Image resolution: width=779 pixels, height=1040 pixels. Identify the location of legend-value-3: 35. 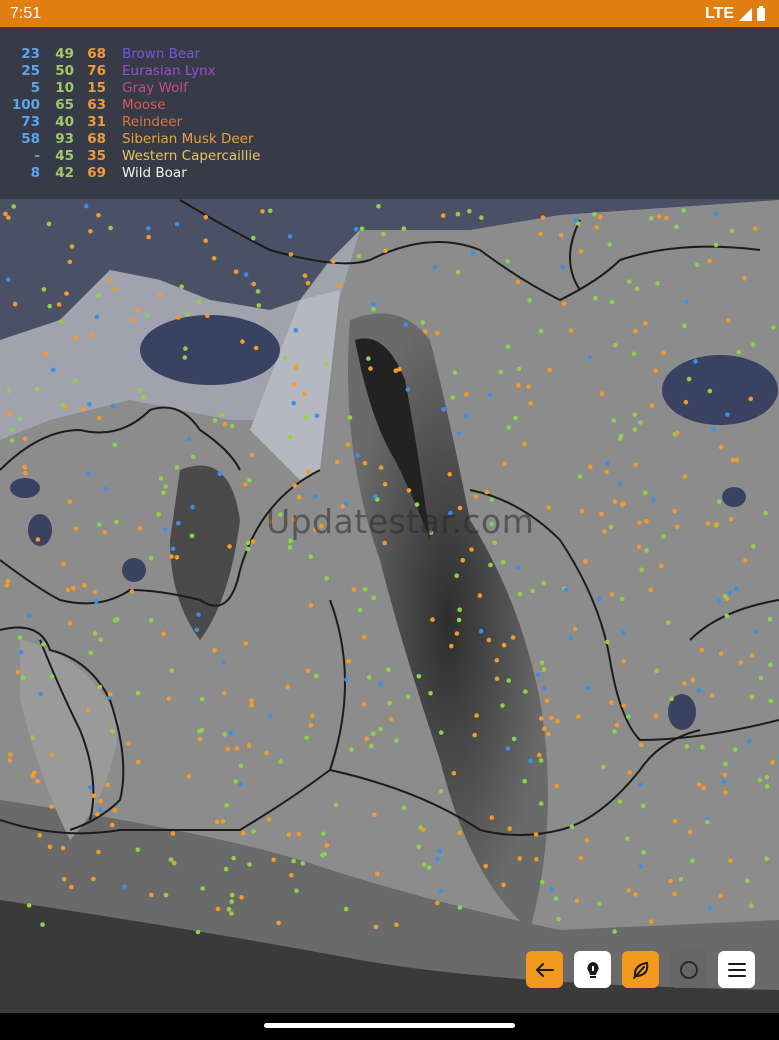
(96, 156).